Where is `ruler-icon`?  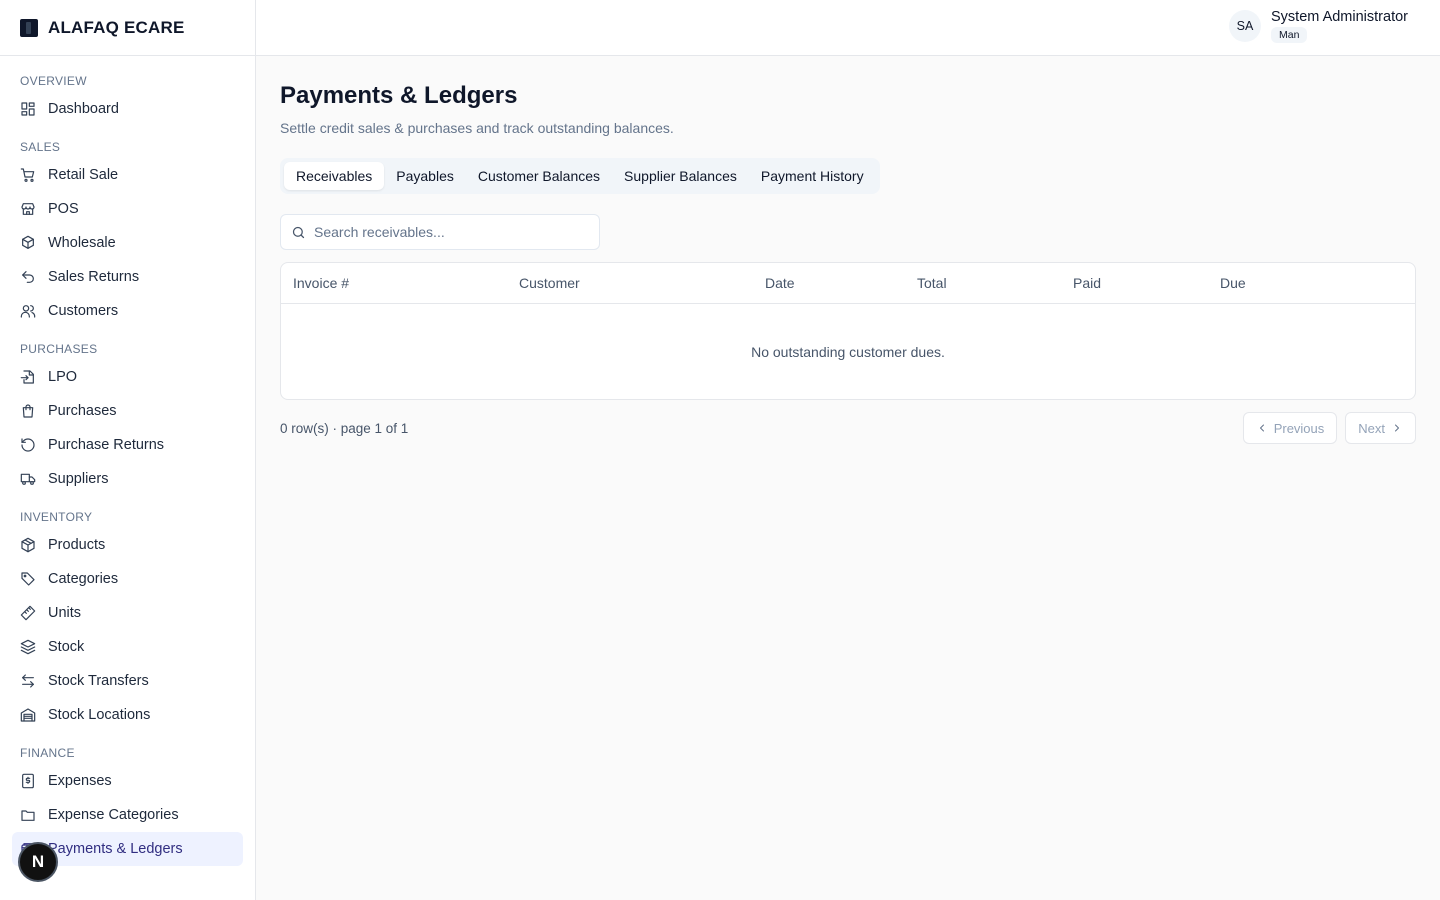 ruler-icon is located at coordinates (28, 613).